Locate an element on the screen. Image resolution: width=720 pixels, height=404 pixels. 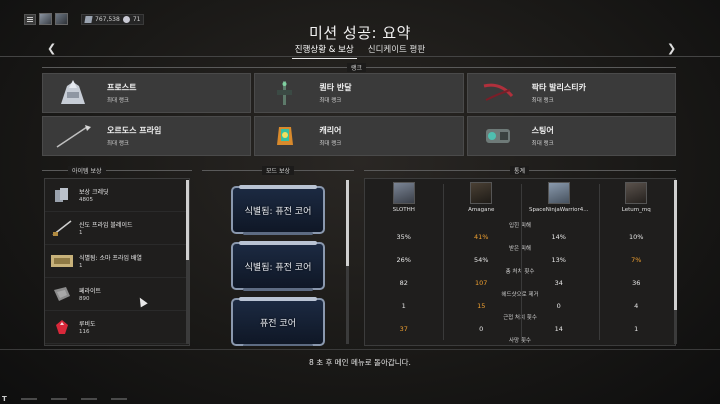
player-column: Amagane is located at coordinates (482, 200).